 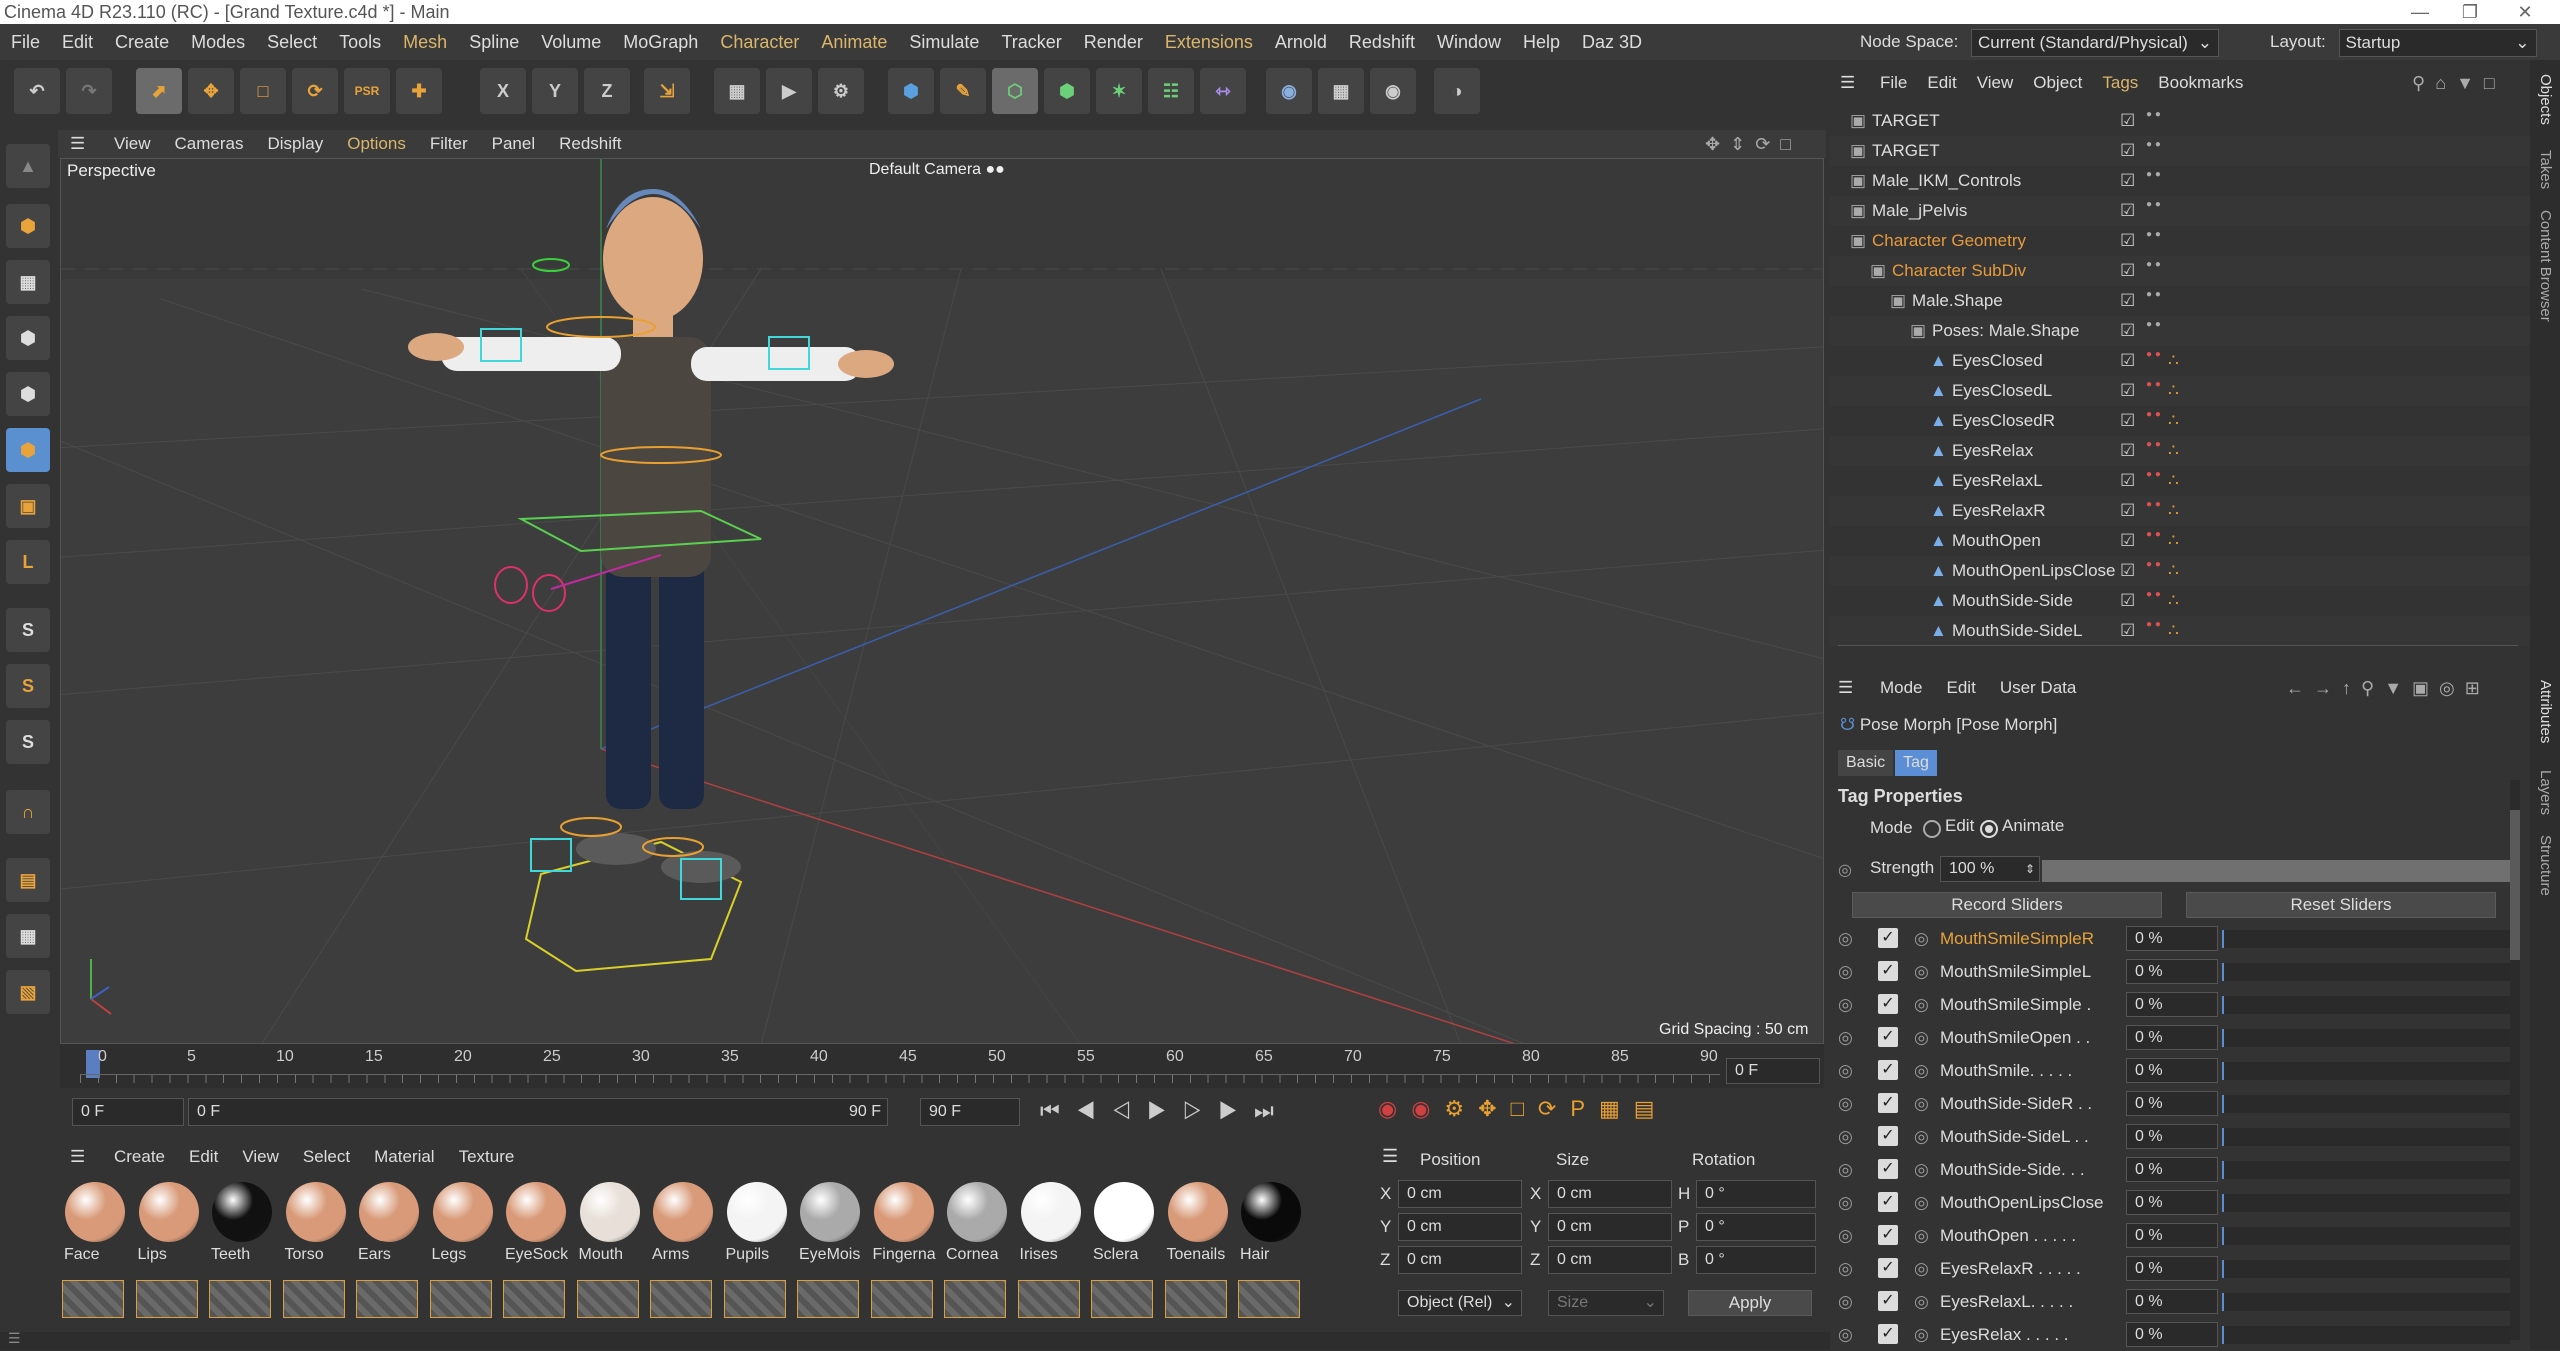 What do you see at coordinates (610, 1223) in the screenshot?
I see `material-mouth: Mouth` at bounding box center [610, 1223].